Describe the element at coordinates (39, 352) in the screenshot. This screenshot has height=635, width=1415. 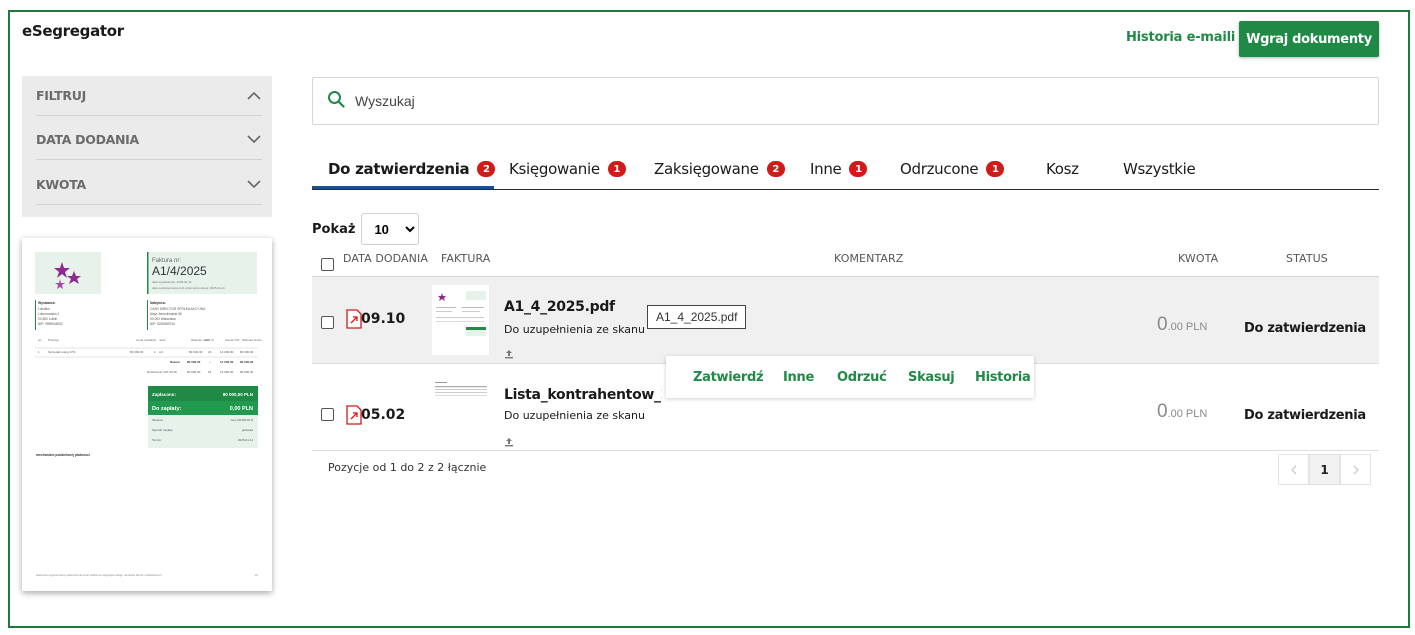
I see `preview-table-cell: 1` at that location.